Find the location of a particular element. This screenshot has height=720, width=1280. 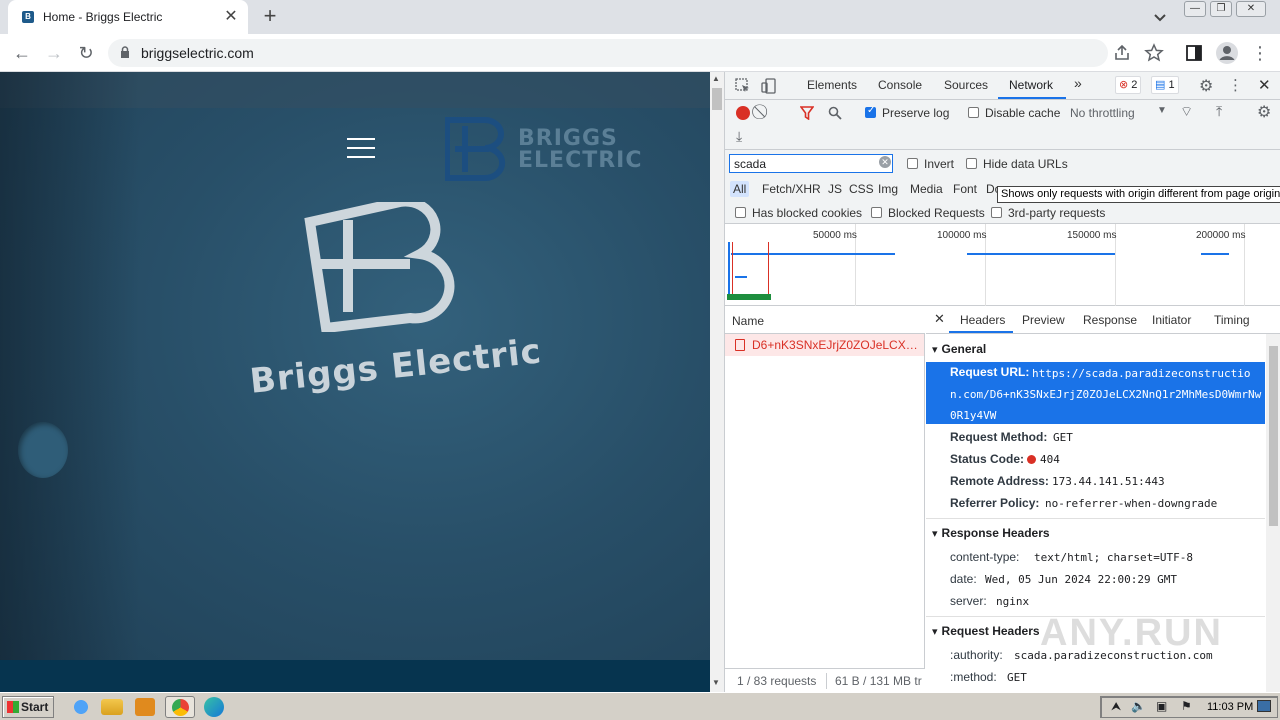

page-scrollbar: ▲ ▼ is located at coordinates (717, 382).